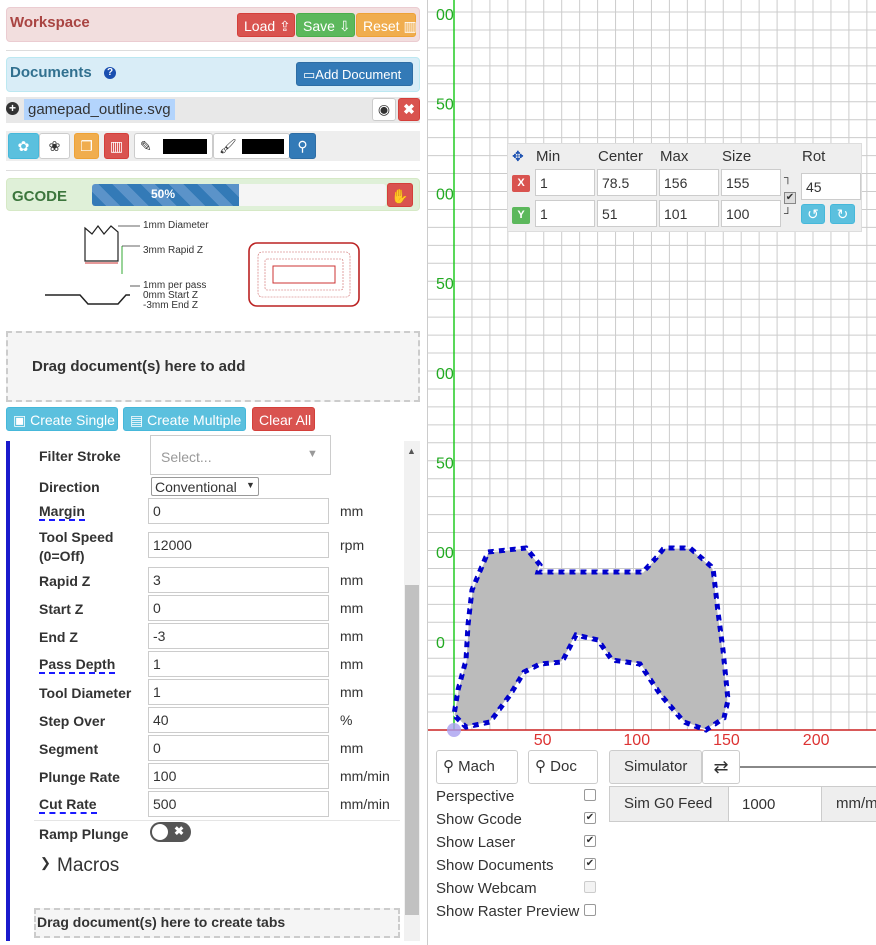 The image size is (876, 945). Describe the element at coordinates (412, 750) in the screenshot. I see `scrollbar-thumb` at that location.